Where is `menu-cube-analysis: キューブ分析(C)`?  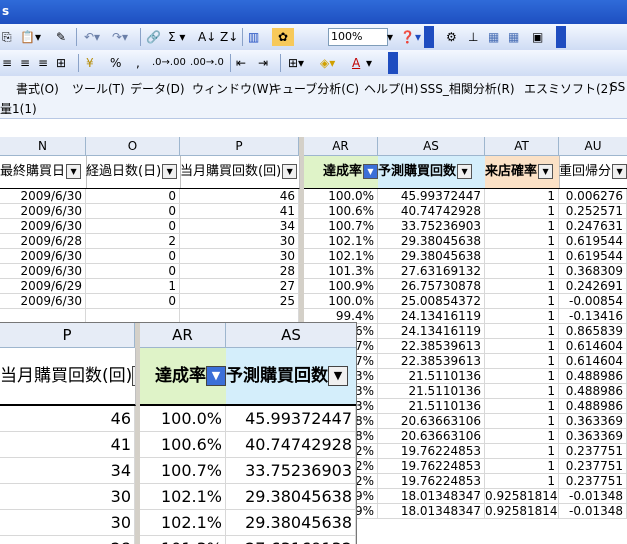 menu-cube-analysis: キューブ分析(C) is located at coordinates (314, 88).